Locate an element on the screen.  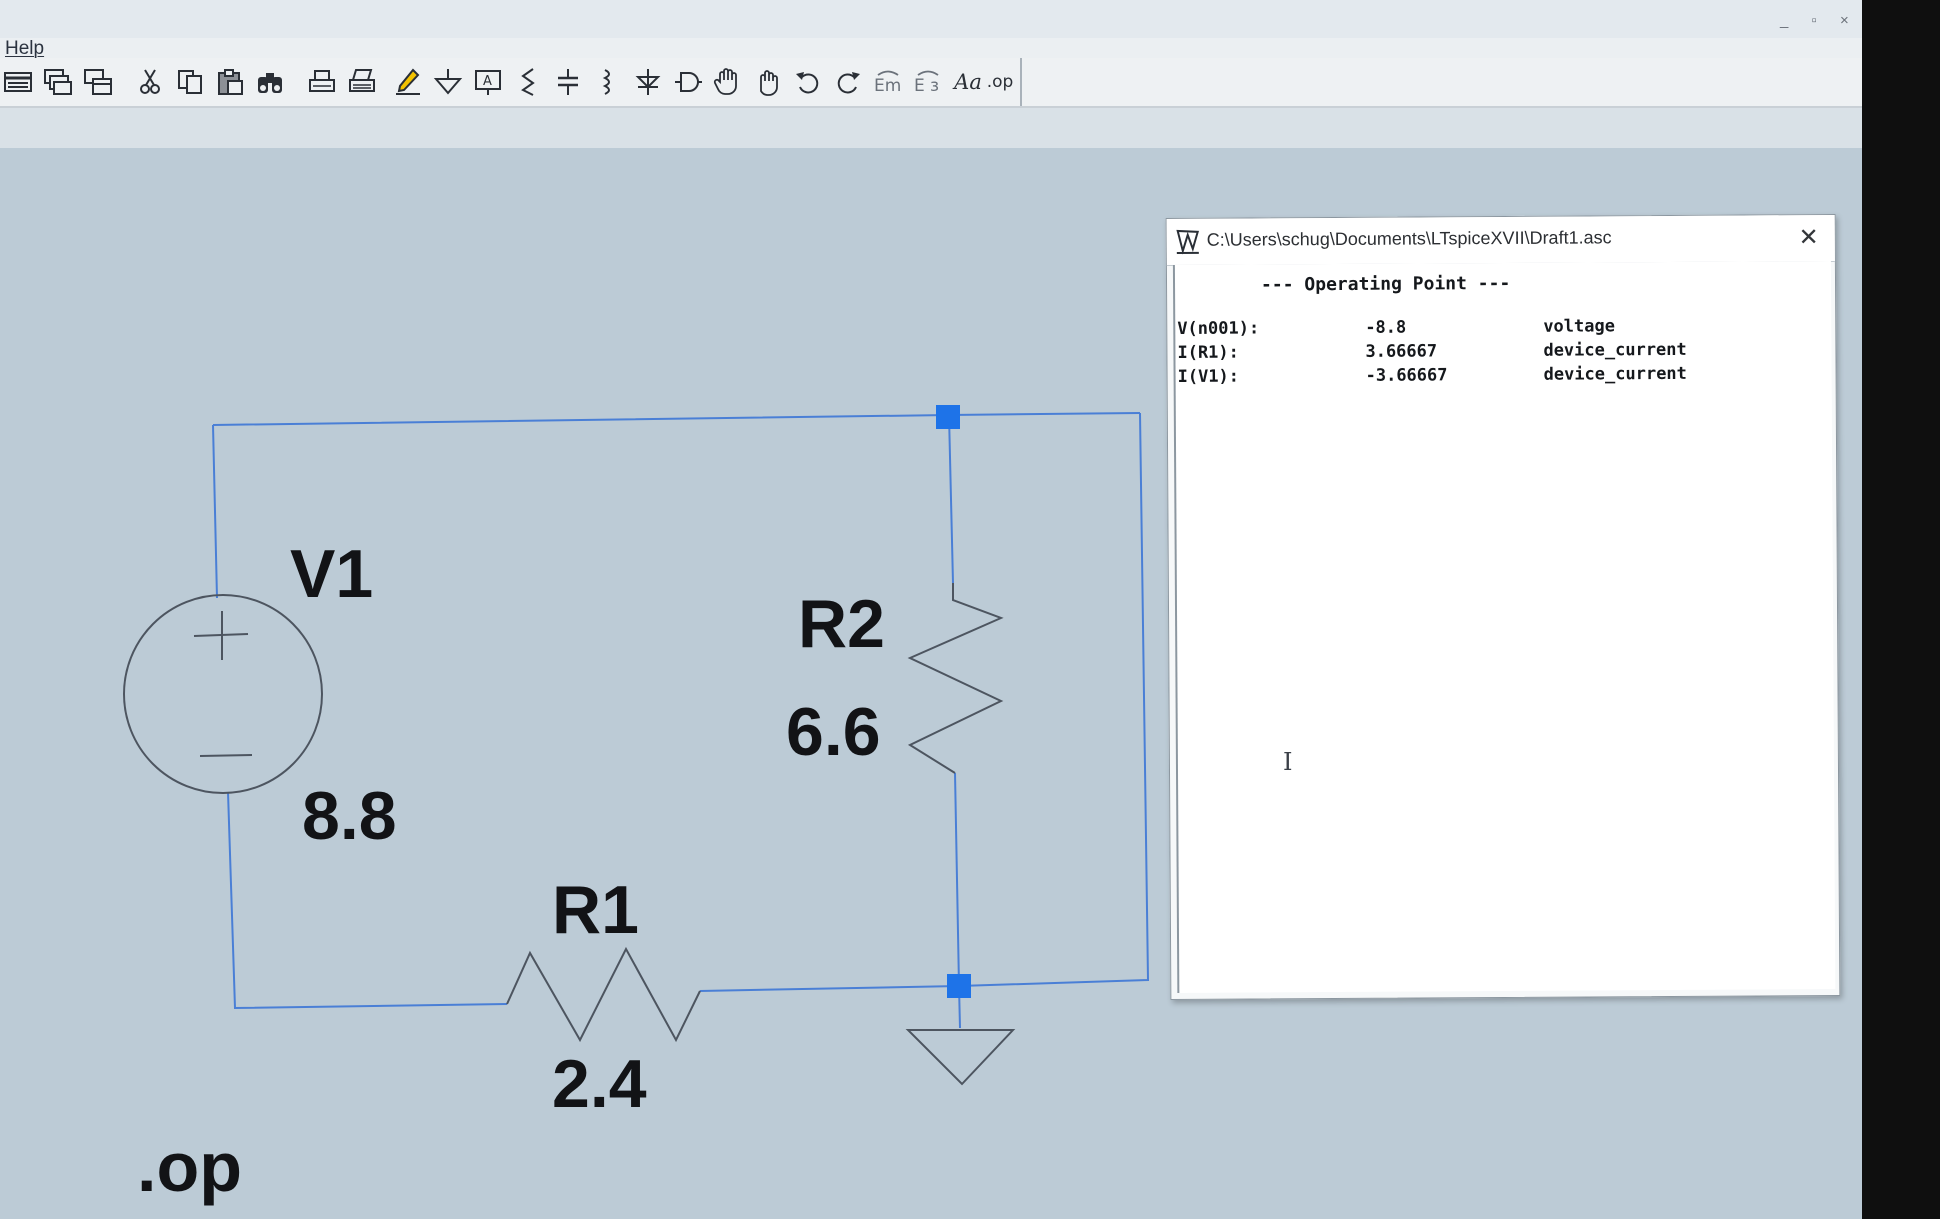
paste-tool is located at coordinates (230, 82).